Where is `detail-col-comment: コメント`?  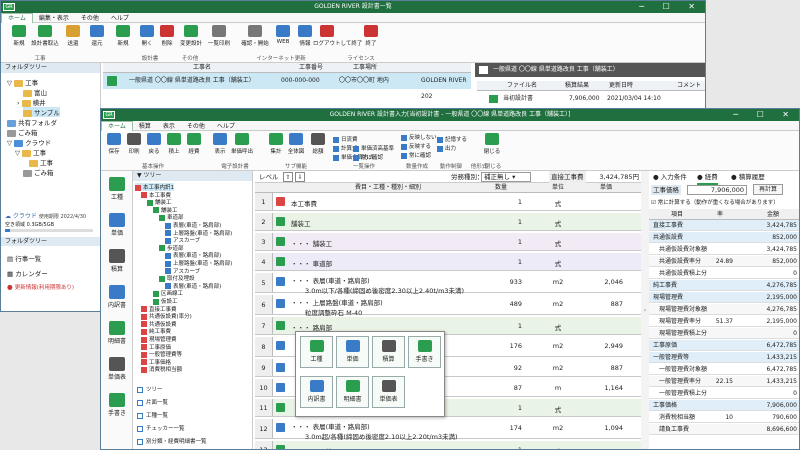 detail-col-comment: コメント is located at coordinates (689, 86).